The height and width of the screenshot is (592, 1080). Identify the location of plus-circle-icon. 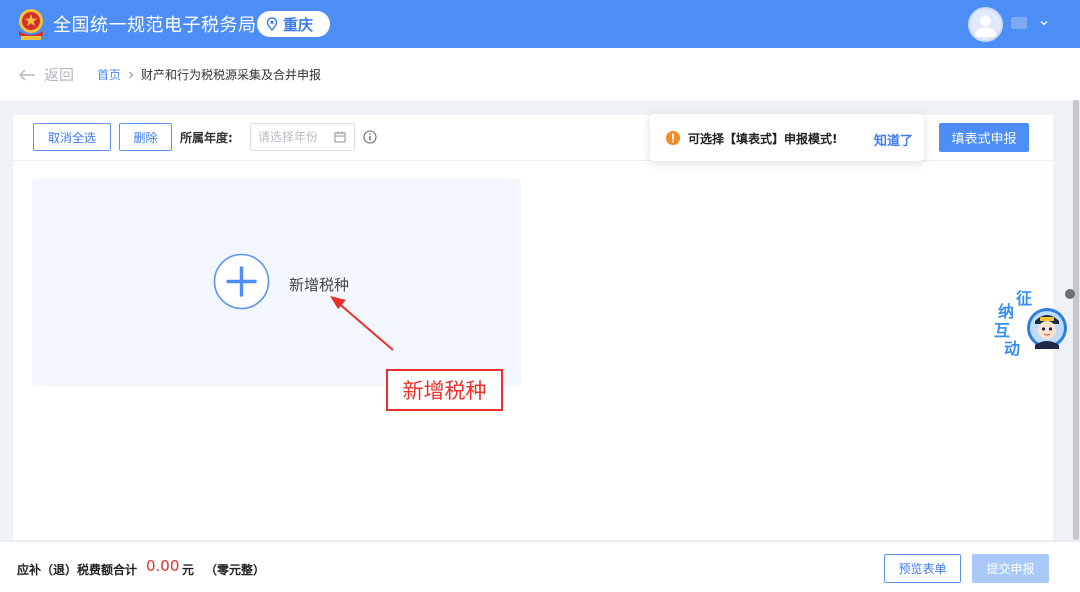
(241, 281).